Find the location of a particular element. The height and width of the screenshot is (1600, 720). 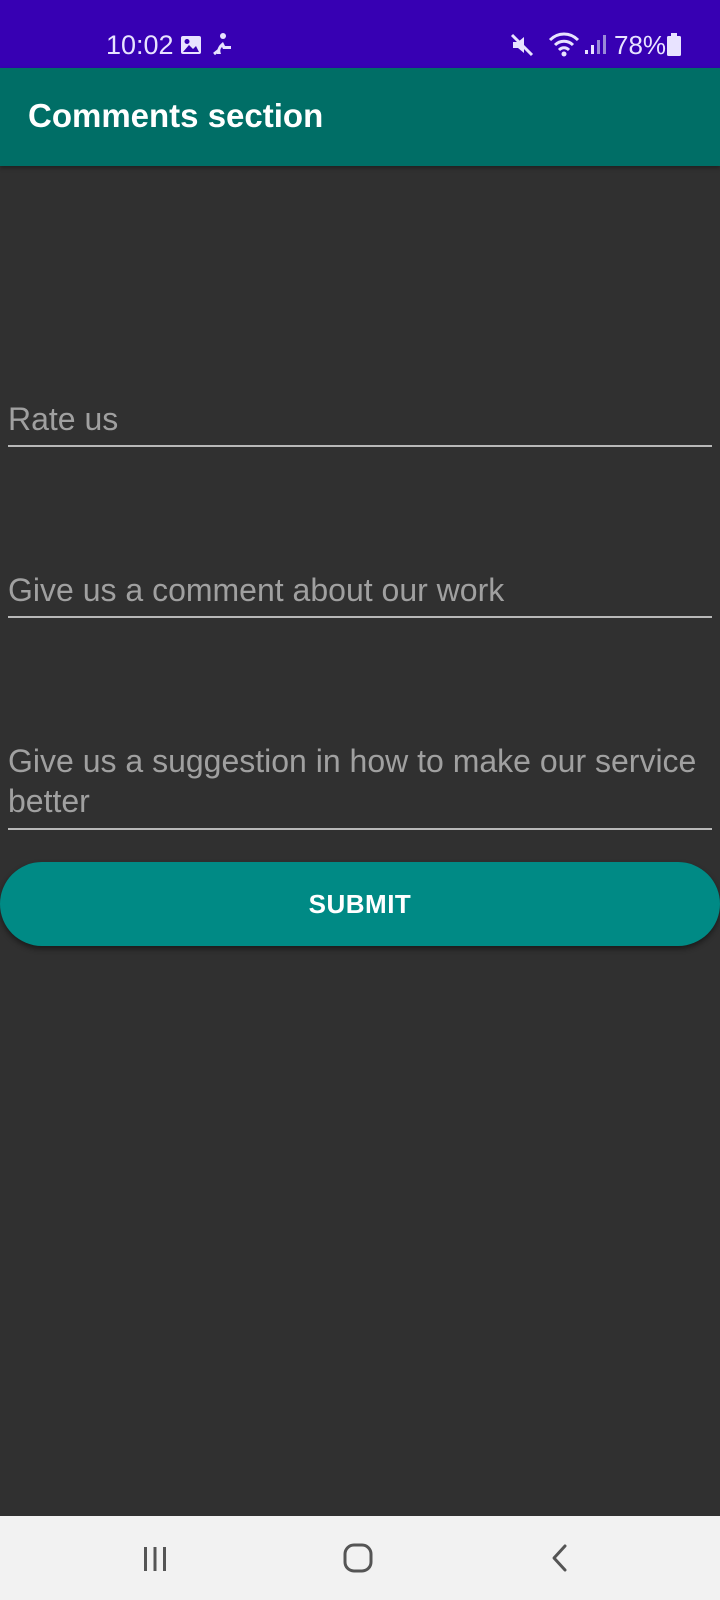

back-icon is located at coordinates (560, 1558).